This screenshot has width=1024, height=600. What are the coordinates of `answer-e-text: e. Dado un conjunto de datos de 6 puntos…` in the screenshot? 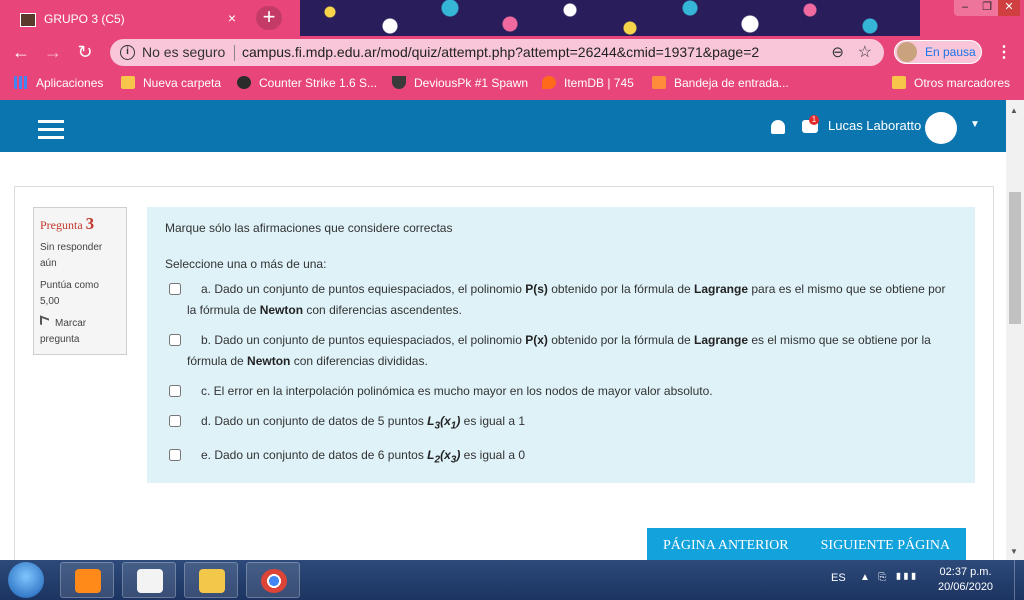 It's located at (363, 457).